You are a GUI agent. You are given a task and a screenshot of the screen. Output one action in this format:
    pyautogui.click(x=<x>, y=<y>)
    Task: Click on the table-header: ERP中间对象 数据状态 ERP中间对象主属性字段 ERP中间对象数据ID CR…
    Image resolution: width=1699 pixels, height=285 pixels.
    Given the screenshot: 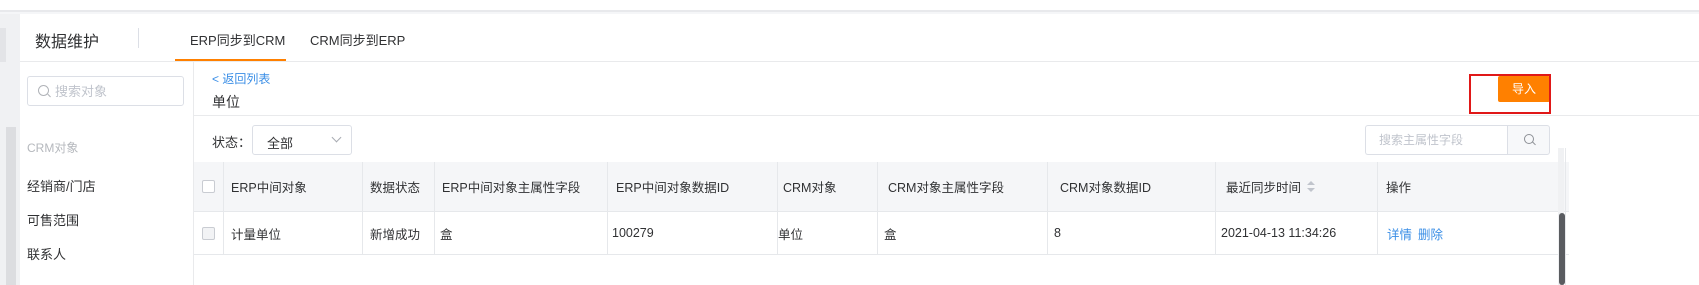 What is the action you would take?
    pyautogui.click(x=881, y=187)
    